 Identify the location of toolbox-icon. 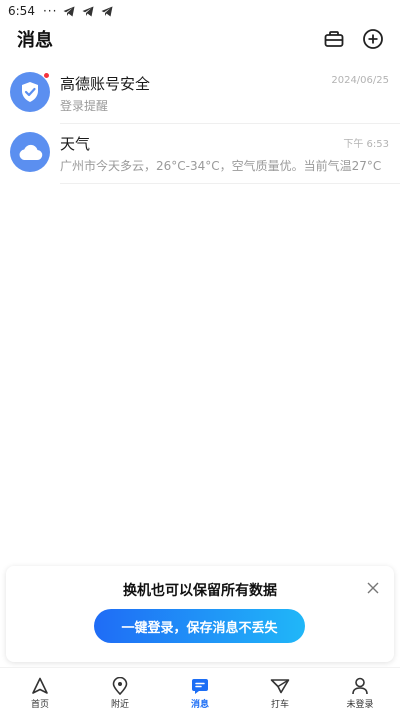
(334, 39).